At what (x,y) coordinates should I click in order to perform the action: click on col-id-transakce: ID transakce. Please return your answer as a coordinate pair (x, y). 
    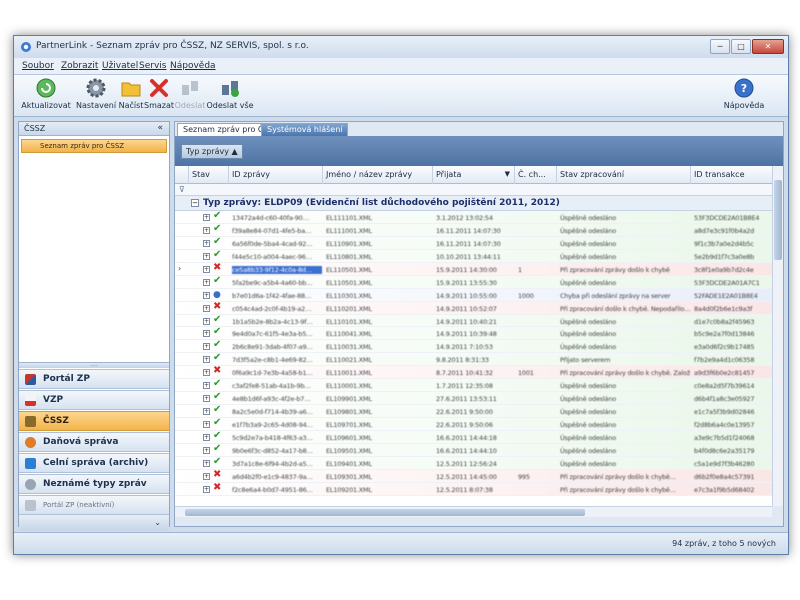
    Looking at the image, I should click on (731, 175).